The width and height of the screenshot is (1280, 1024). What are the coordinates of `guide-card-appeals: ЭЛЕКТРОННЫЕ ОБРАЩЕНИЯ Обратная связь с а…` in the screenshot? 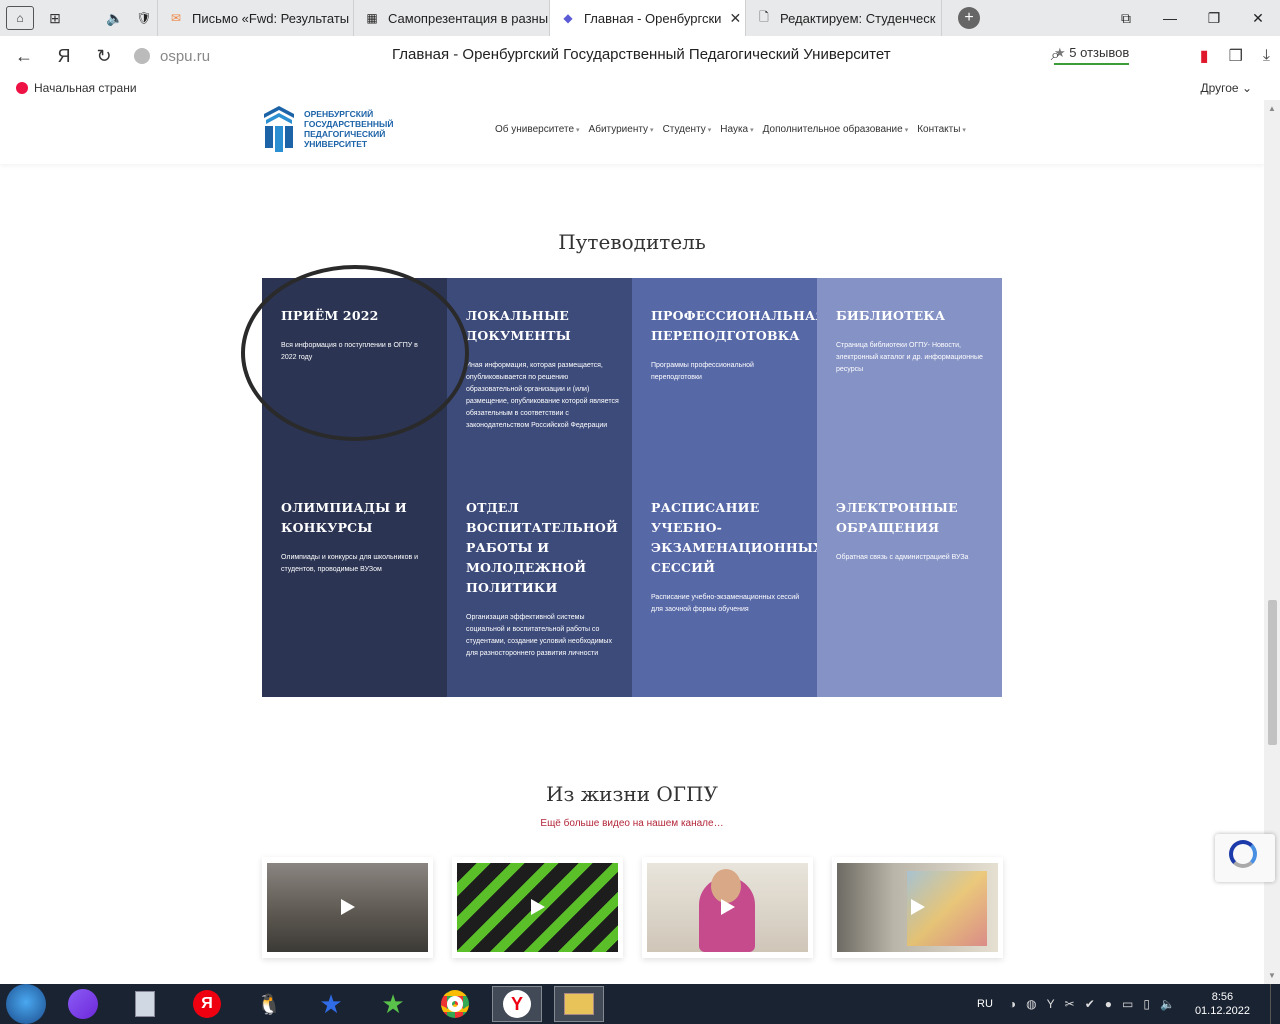 It's located at (909, 583).